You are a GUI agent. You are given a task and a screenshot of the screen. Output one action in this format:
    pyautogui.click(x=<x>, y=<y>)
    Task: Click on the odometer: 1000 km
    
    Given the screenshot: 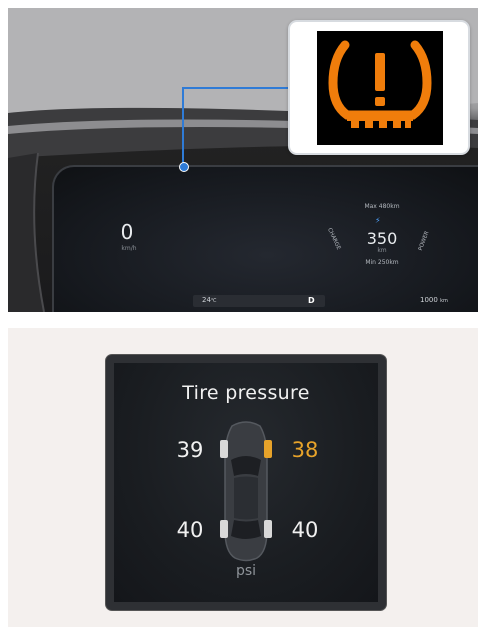 What is the action you would take?
    pyautogui.click(x=434, y=300)
    